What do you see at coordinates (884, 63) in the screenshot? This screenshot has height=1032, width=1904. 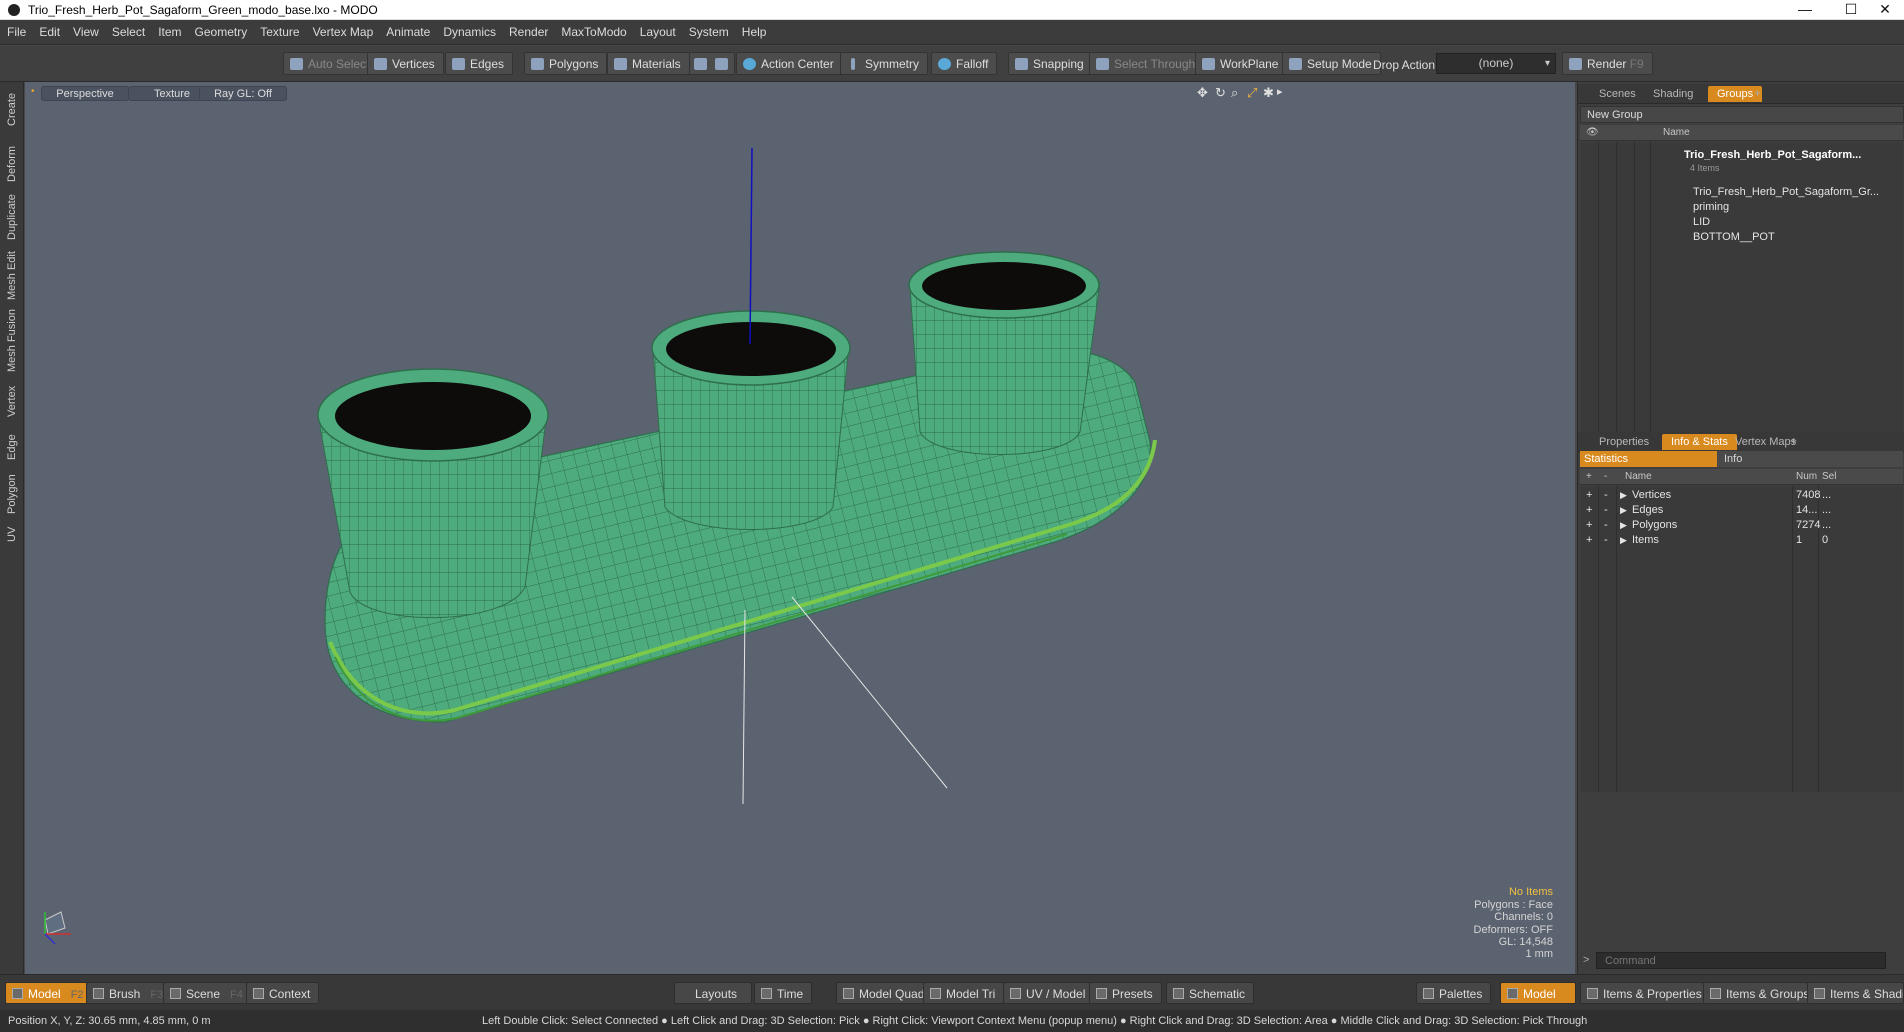 I see `symmetry-button: Symmetry` at bounding box center [884, 63].